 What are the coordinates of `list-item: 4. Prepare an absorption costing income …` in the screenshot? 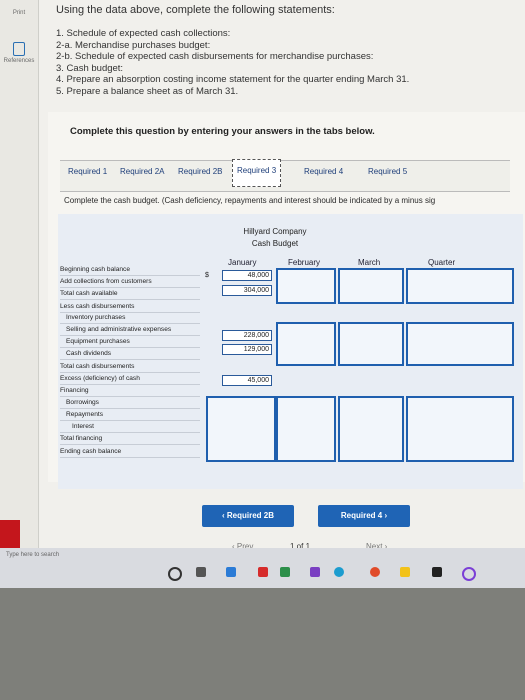 It's located at (233, 79).